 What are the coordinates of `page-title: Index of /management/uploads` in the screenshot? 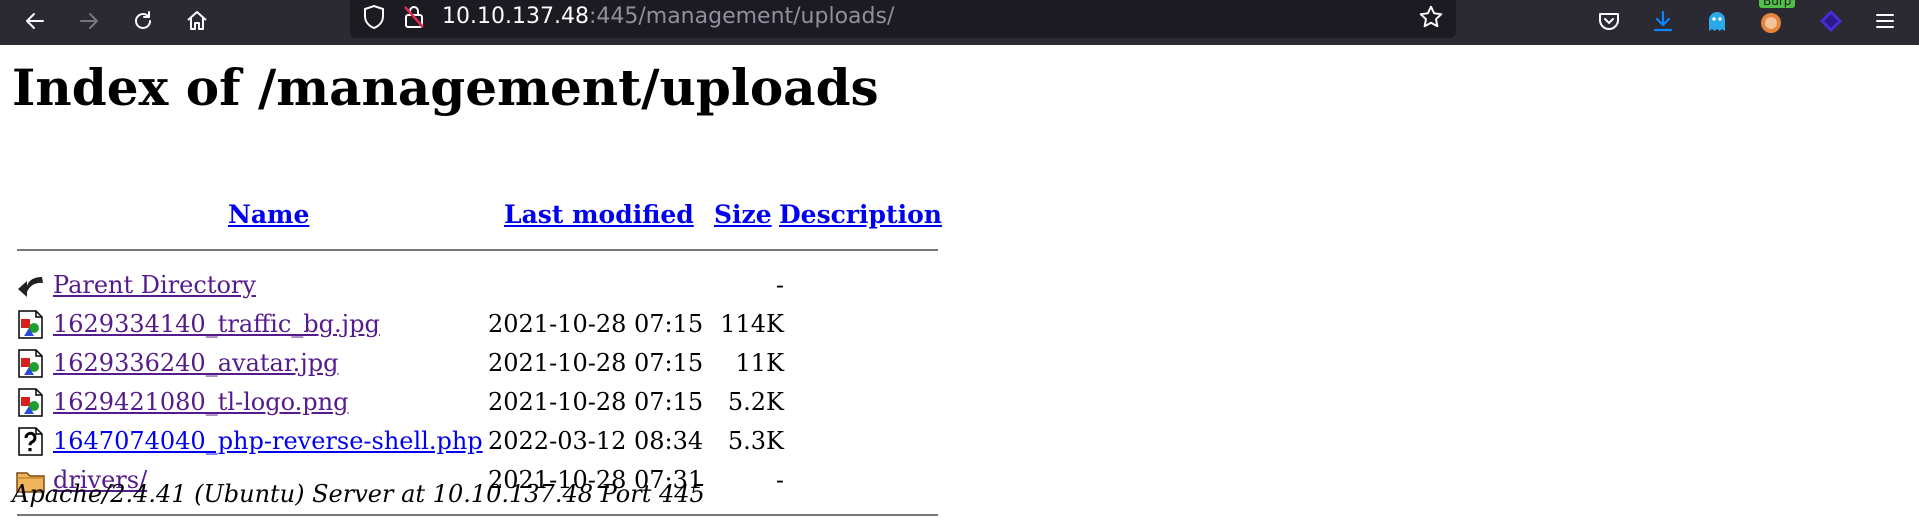 It's located at (445, 87).